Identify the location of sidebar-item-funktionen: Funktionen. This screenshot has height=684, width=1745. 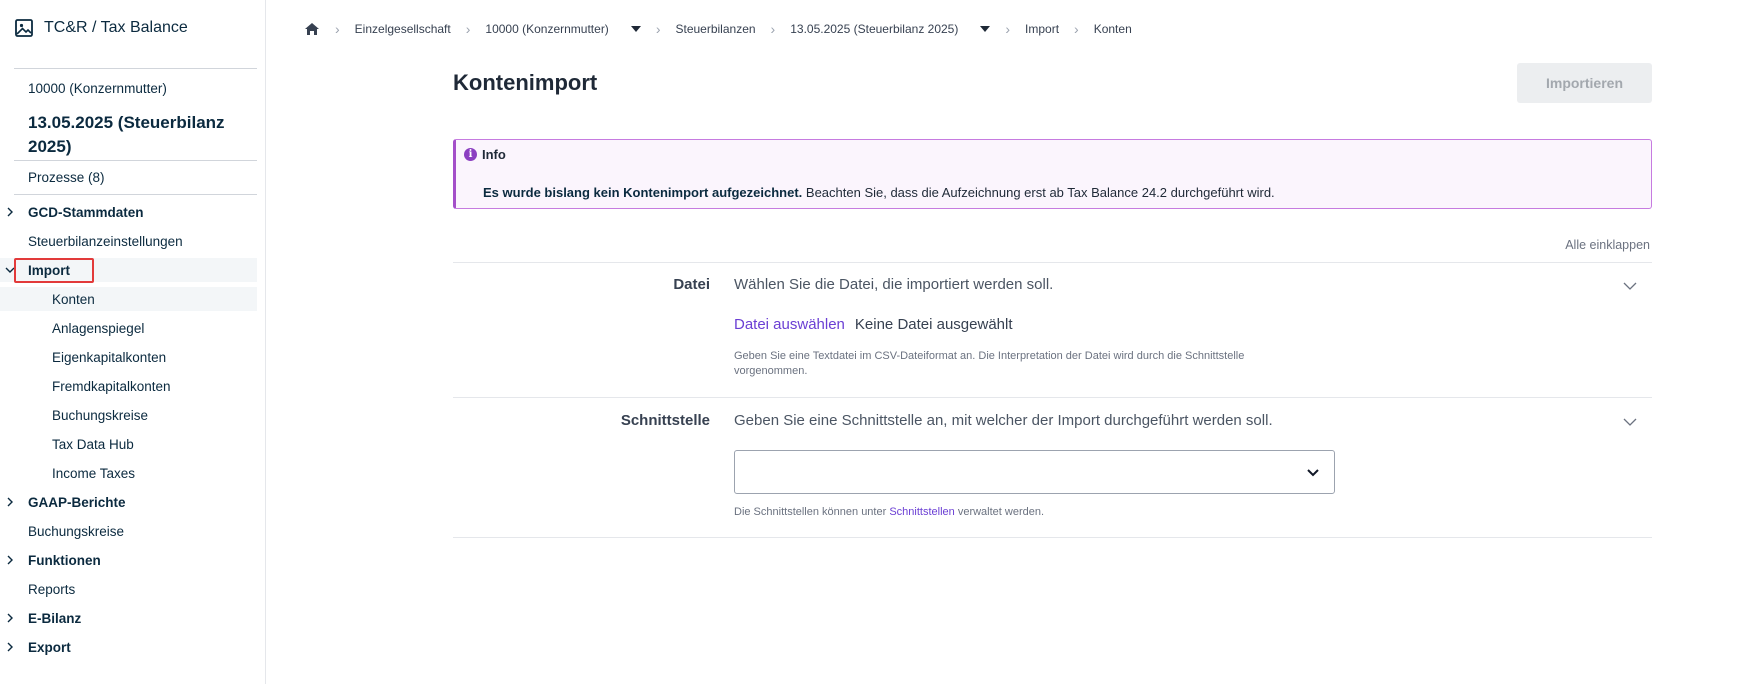
(128, 560).